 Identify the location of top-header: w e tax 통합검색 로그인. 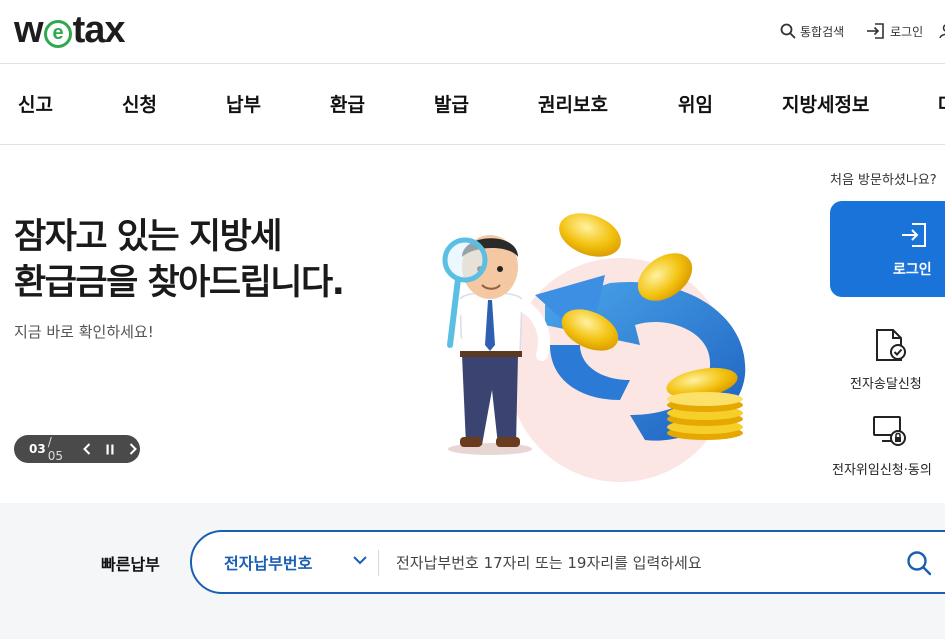
(472, 32).